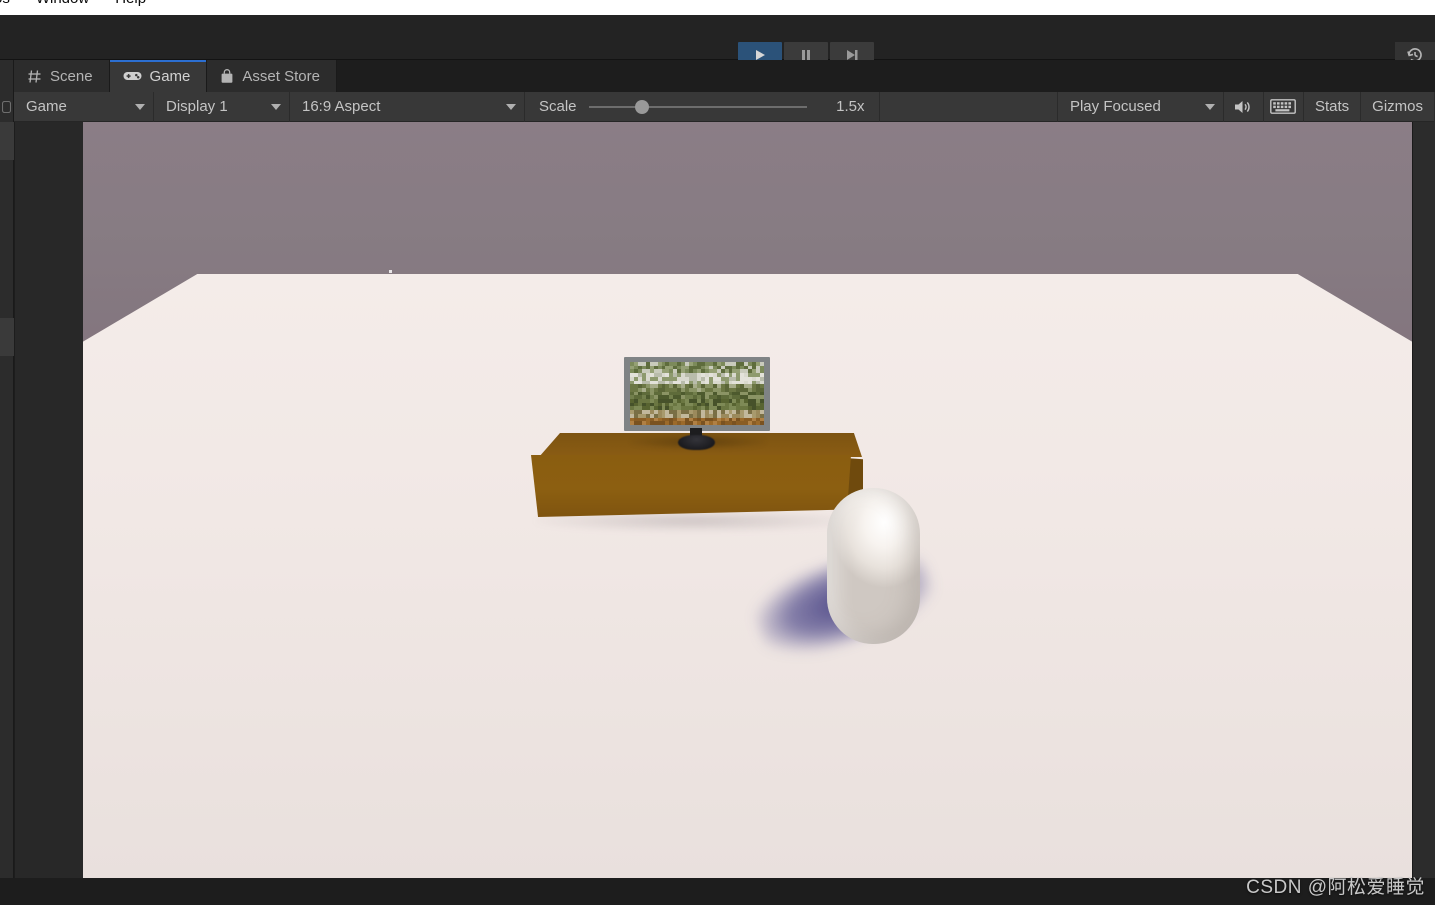  What do you see at coordinates (407, 106) in the screenshot?
I see `aspect-ratio-dropdown: 16:9 Aspect` at bounding box center [407, 106].